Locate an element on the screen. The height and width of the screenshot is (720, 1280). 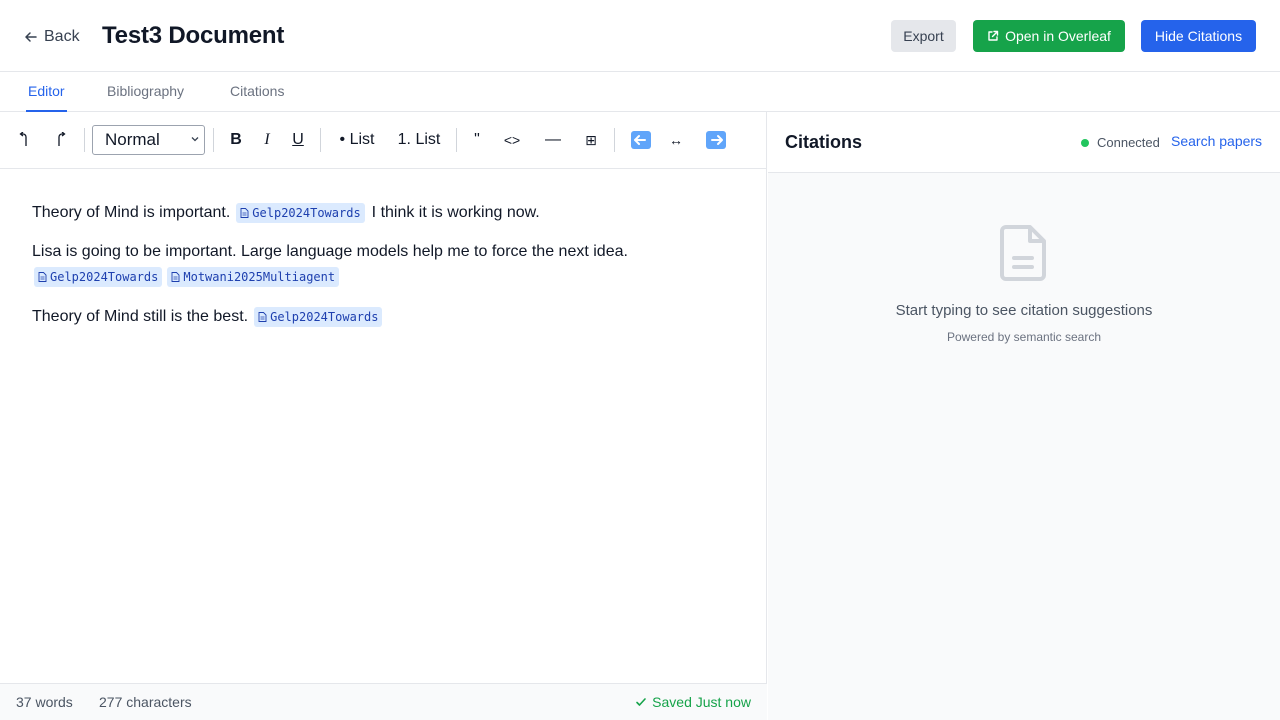
undo-icon is located at coordinates (23, 139).